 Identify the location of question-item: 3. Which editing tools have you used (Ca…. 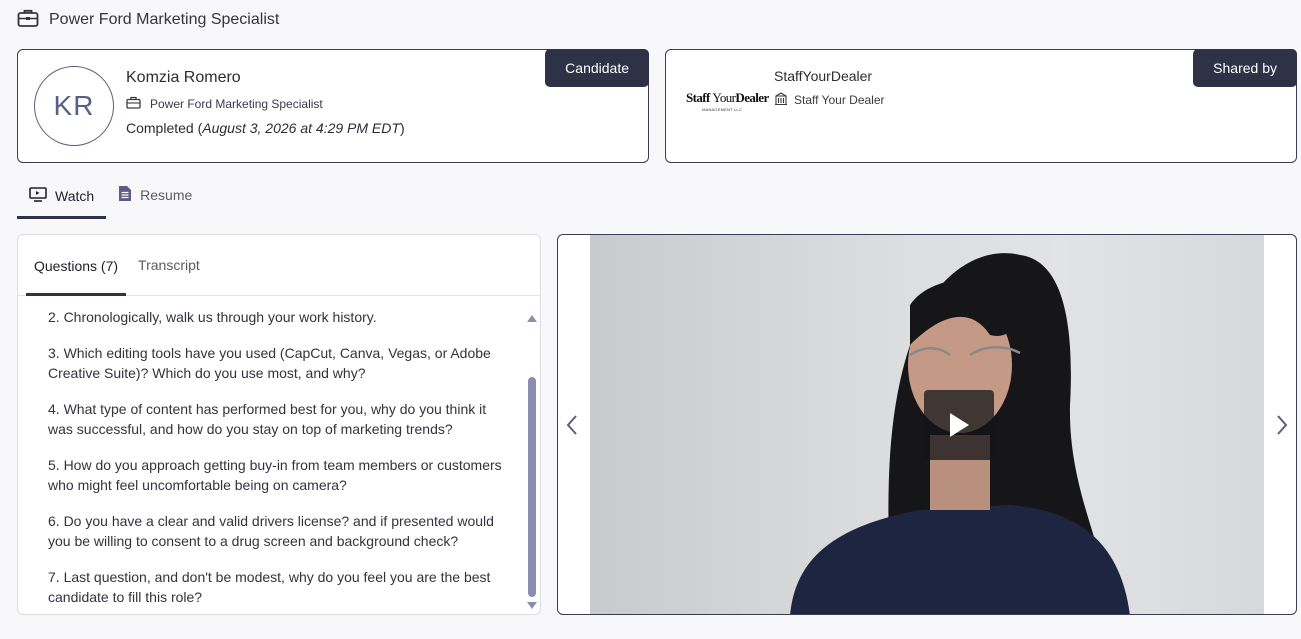
(278, 363).